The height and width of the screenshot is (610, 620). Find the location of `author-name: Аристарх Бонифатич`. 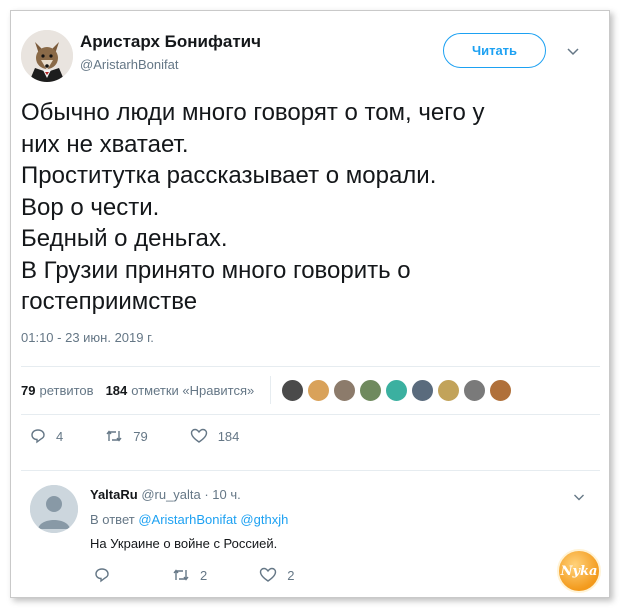

author-name: Аристарх Бонифатич is located at coordinates (170, 42).